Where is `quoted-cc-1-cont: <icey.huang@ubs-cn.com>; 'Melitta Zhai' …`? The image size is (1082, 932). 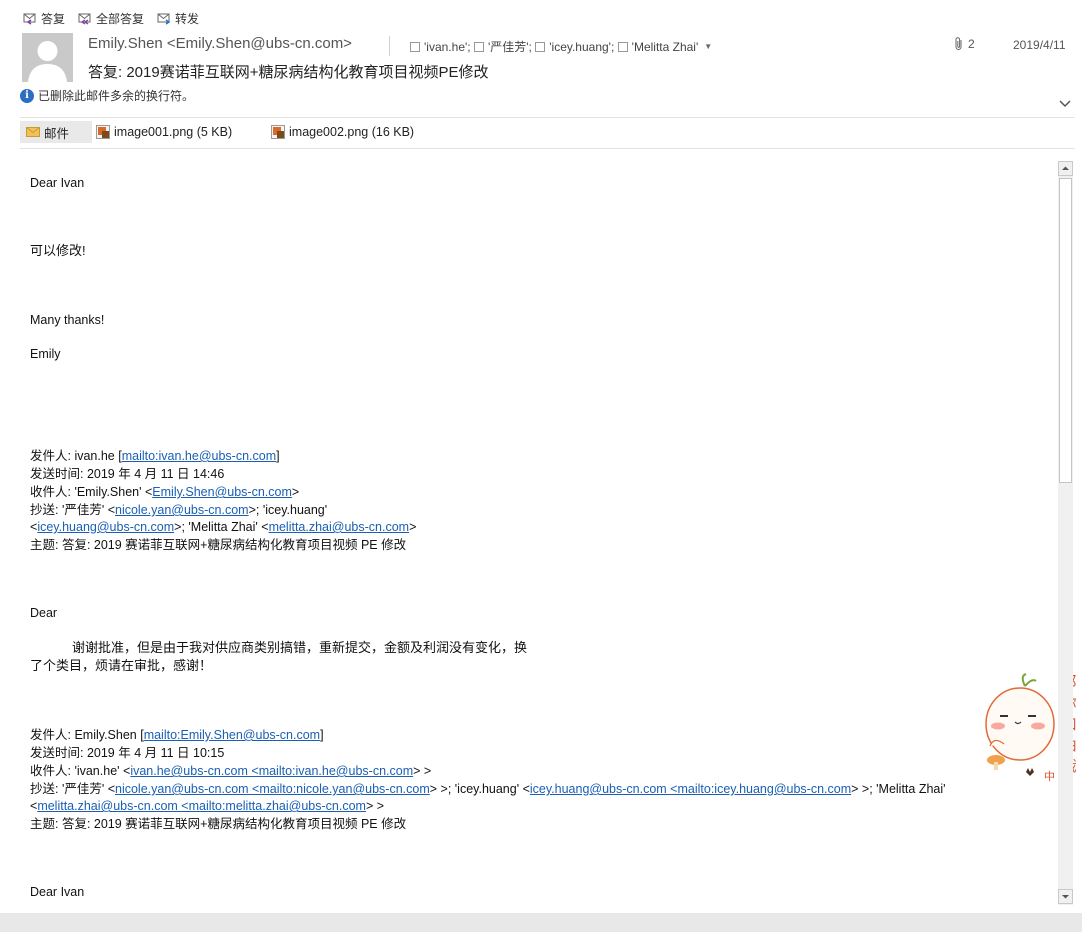 quoted-cc-1-cont: <icey.huang@ubs-cn.com>; 'Melitta Zhai' … is located at coordinates (223, 527).